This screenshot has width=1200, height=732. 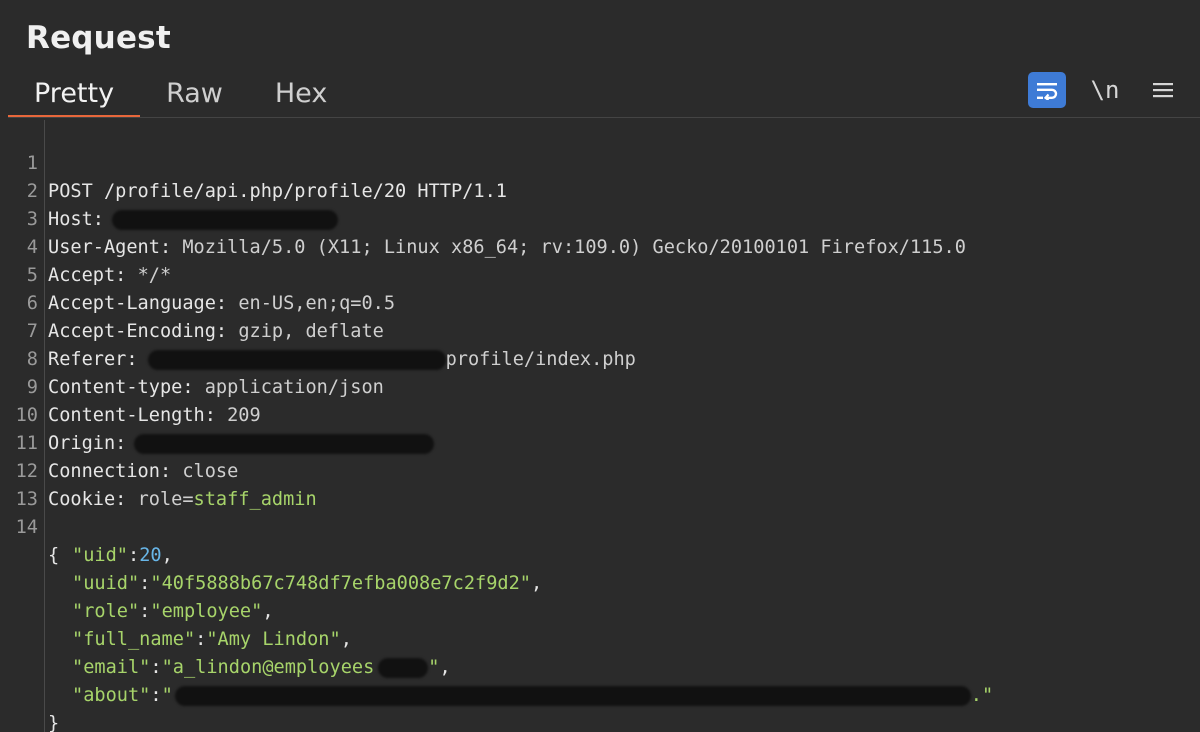 What do you see at coordinates (90, 540) in the screenshot?
I see `json-line: "uid":20,` at bounding box center [90, 540].